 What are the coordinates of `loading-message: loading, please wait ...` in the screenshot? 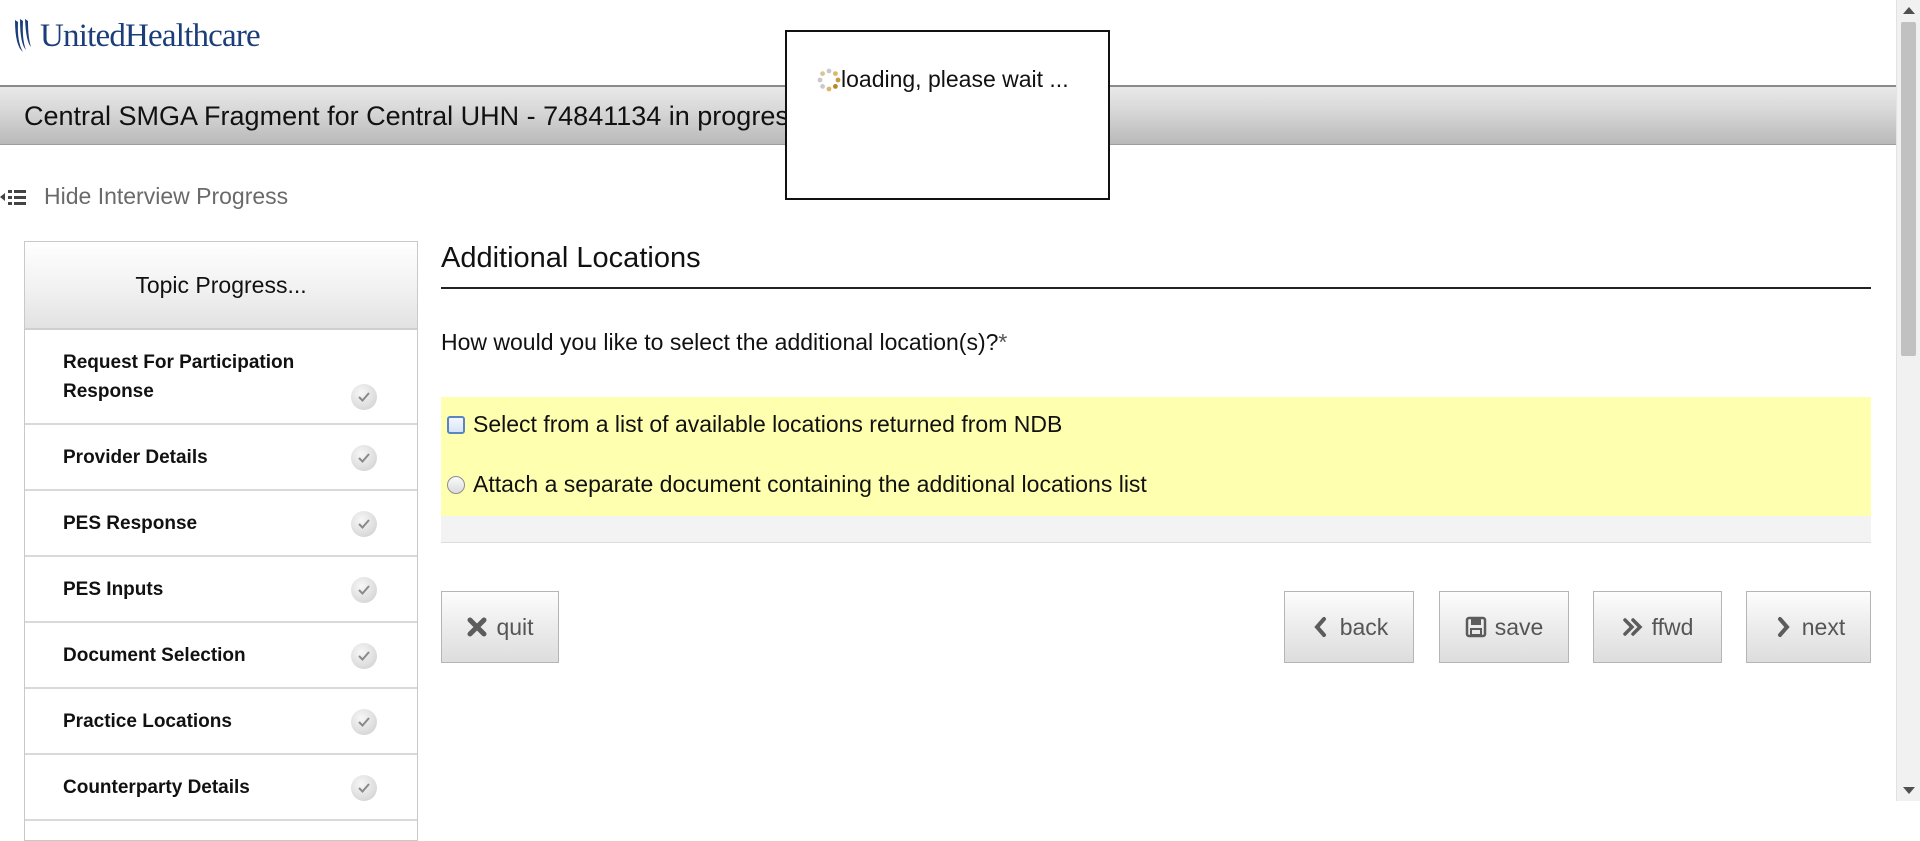 It's located at (955, 79).